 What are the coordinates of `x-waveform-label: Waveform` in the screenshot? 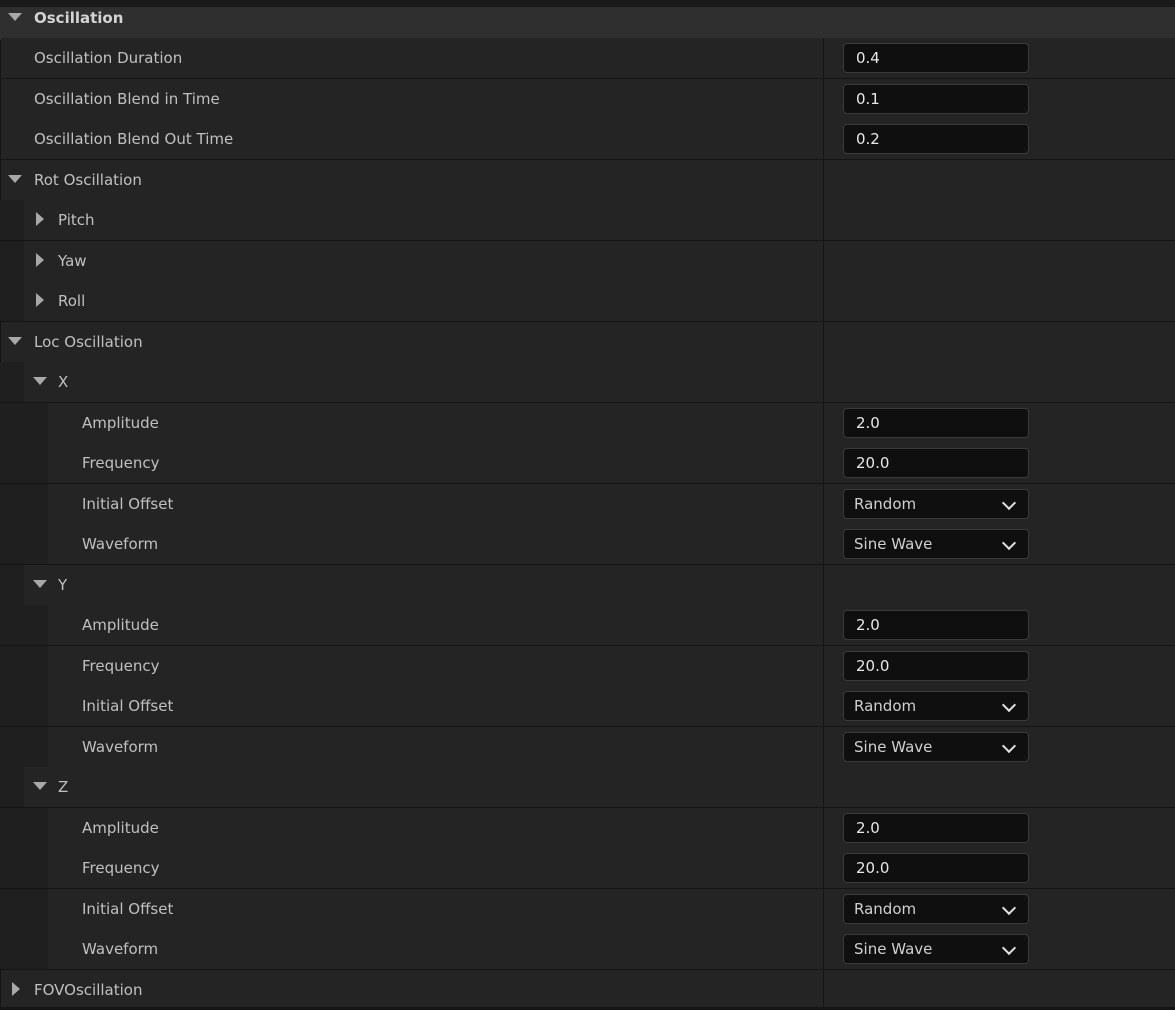 It's located at (120, 544).